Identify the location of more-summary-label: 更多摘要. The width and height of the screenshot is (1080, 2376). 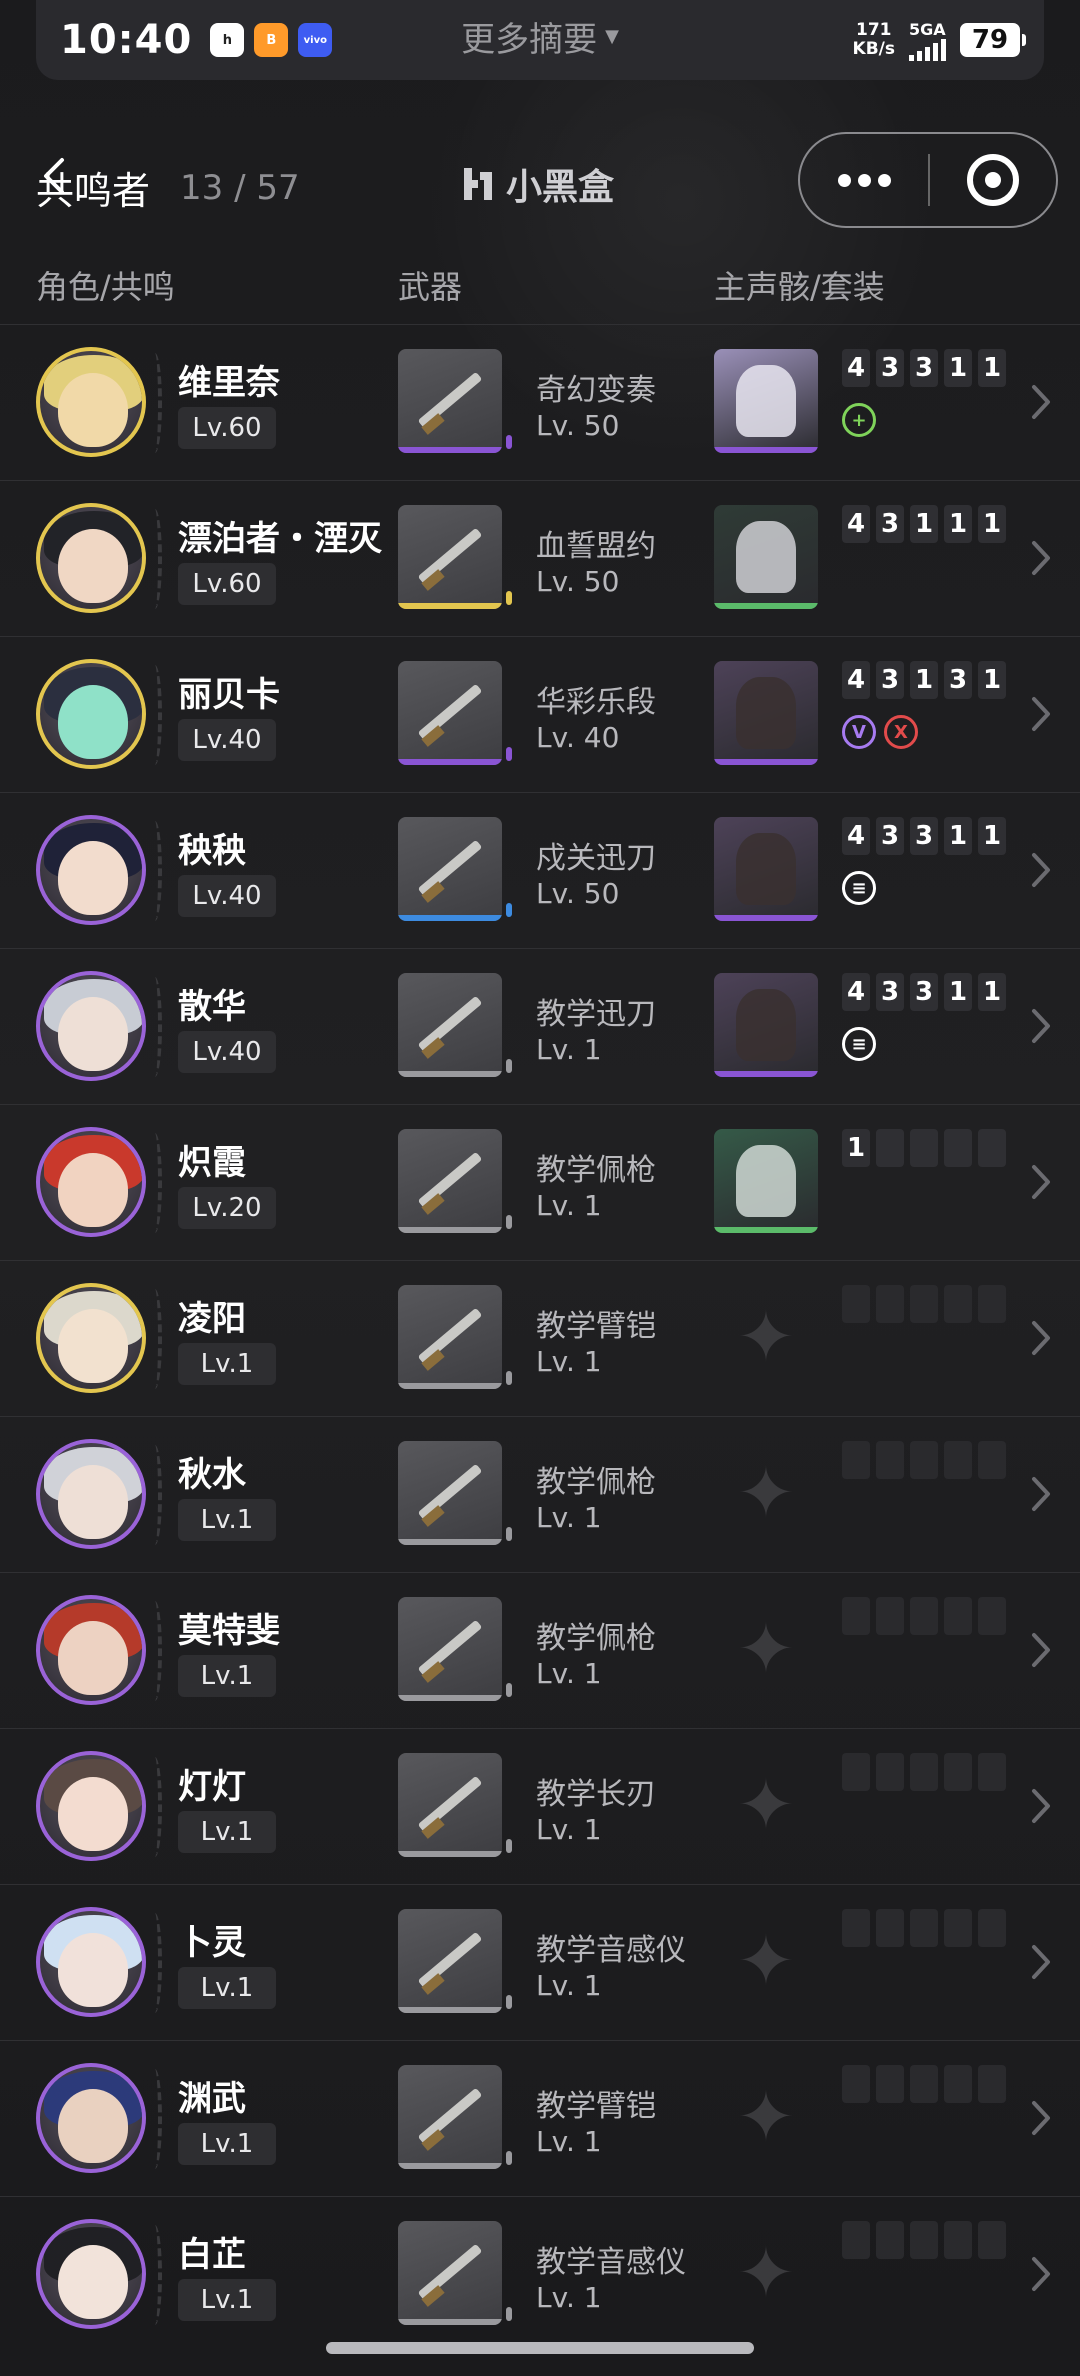
(529, 40).